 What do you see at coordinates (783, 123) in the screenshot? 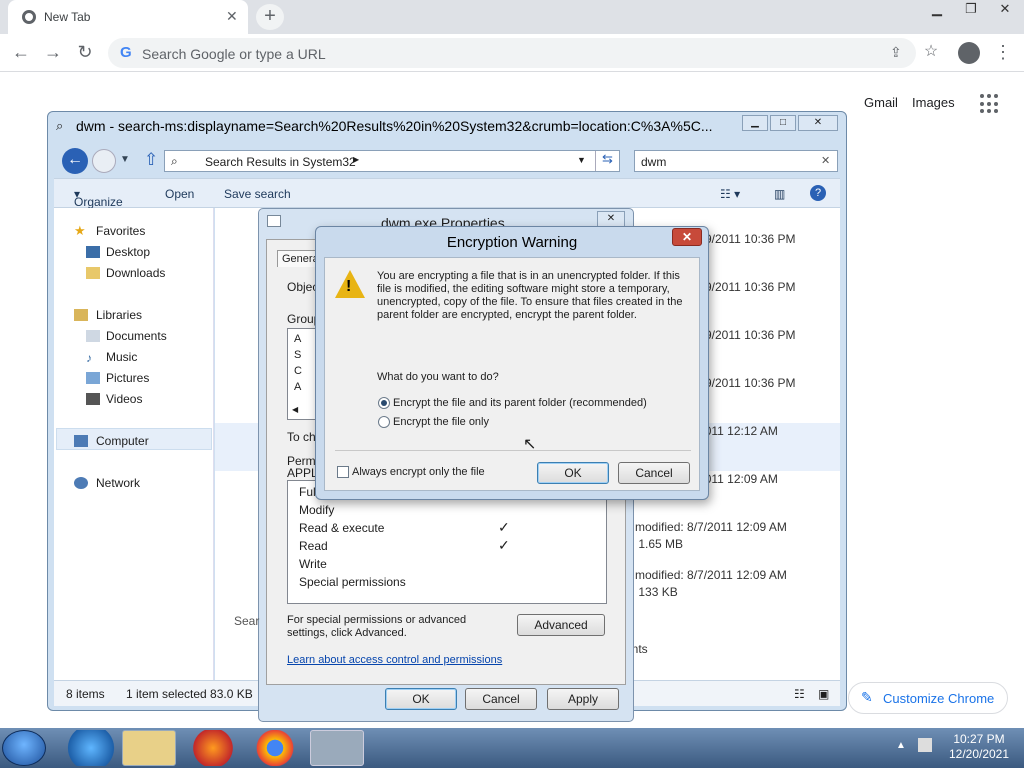
I see `explorer-maximize-icon: □` at bounding box center [783, 123].